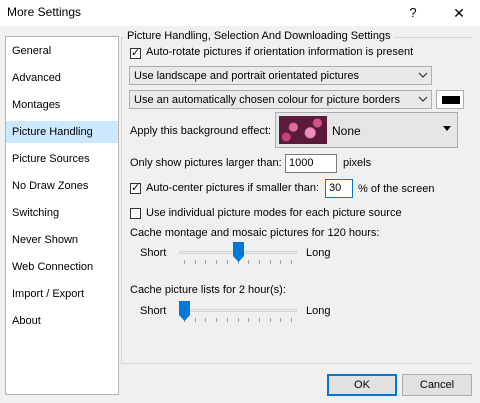 The height and width of the screenshot is (403, 480). I want to click on group-border-bottom, so click(297, 363).